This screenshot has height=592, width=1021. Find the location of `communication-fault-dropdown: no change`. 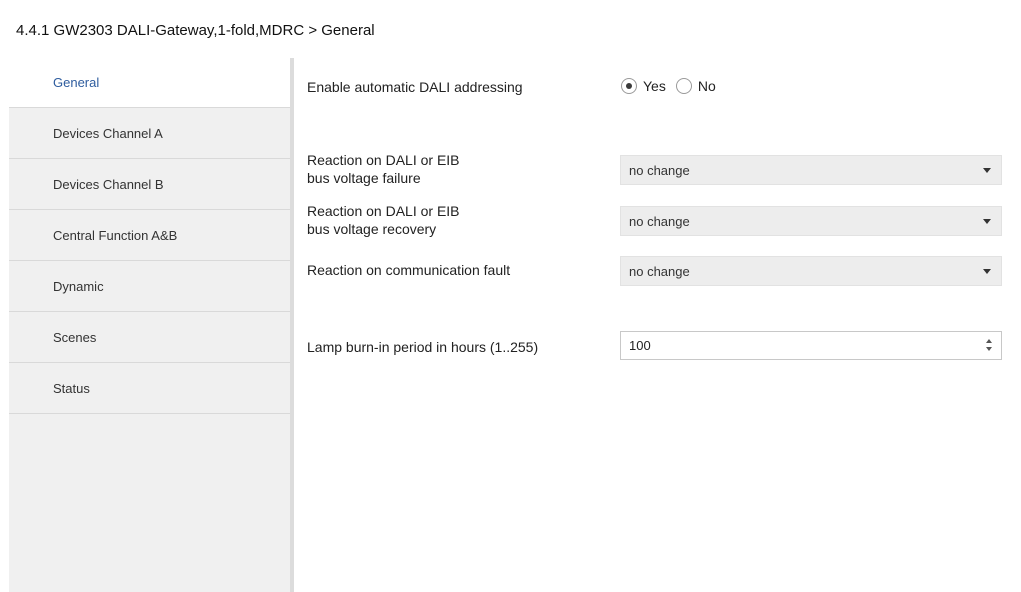

communication-fault-dropdown: no change is located at coordinates (811, 271).